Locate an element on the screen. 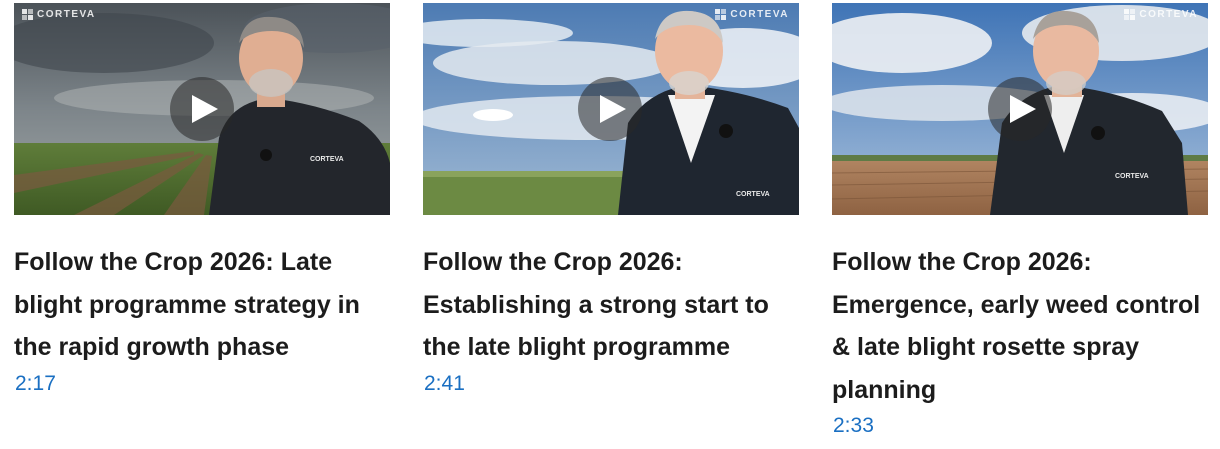 Image resolution: width=1220 pixels, height=449 pixels. video-duration: 2:17 is located at coordinates (35, 383).